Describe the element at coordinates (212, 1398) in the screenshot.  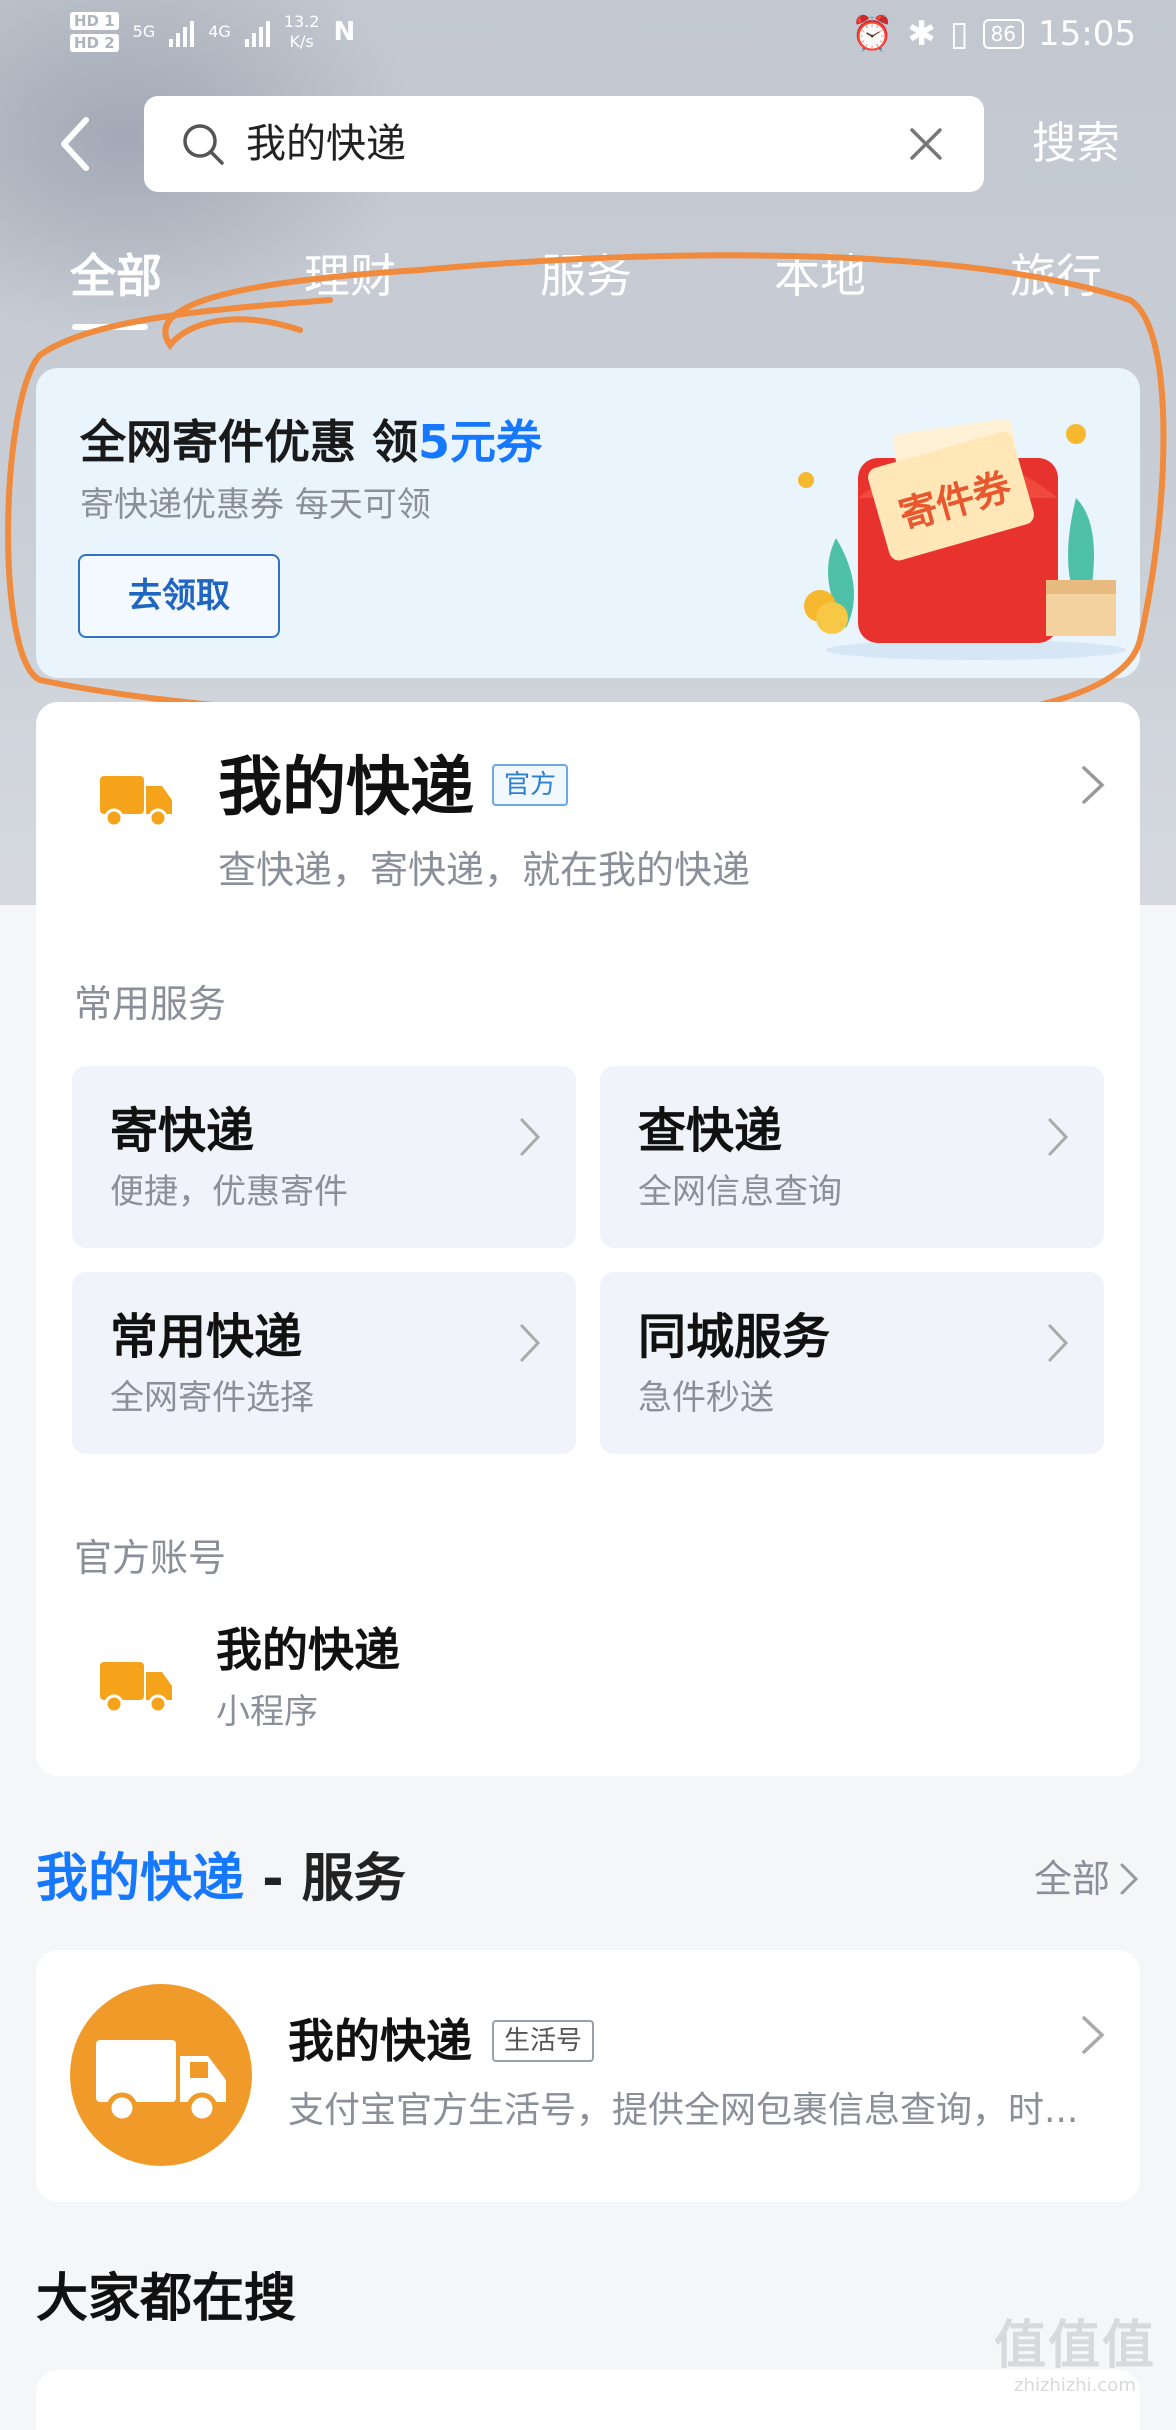
I see `service-subtitle: 全网寄件选择` at that location.